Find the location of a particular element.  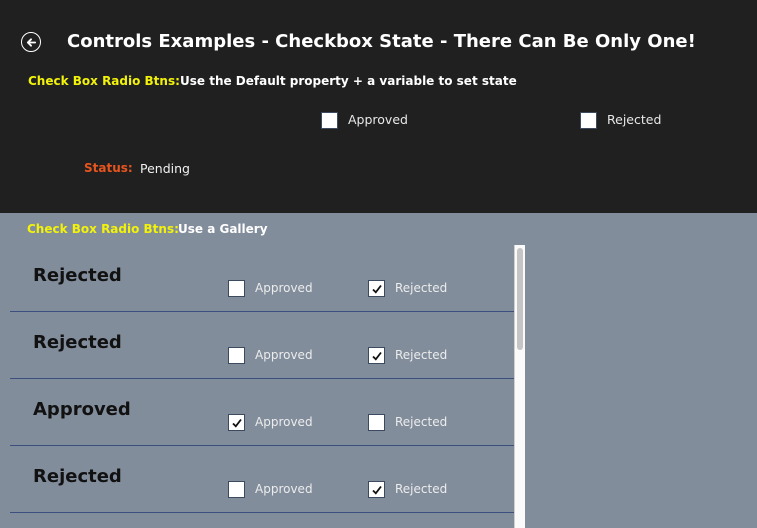

section2-description: Use a Gallery is located at coordinates (223, 229).